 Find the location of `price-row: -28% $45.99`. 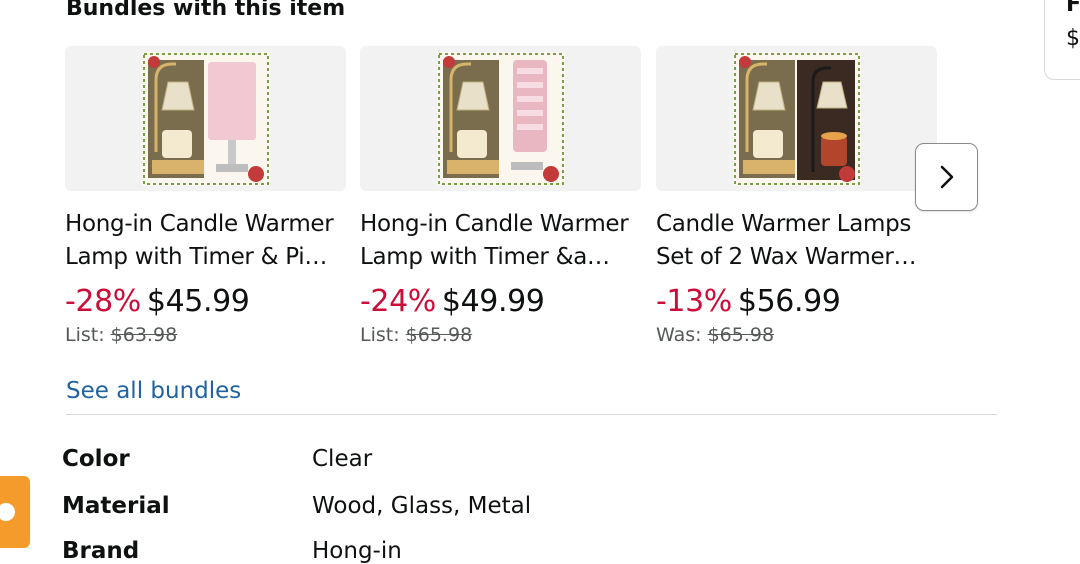

price-row: -28% $45.99 is located at coordinates (205, 302).